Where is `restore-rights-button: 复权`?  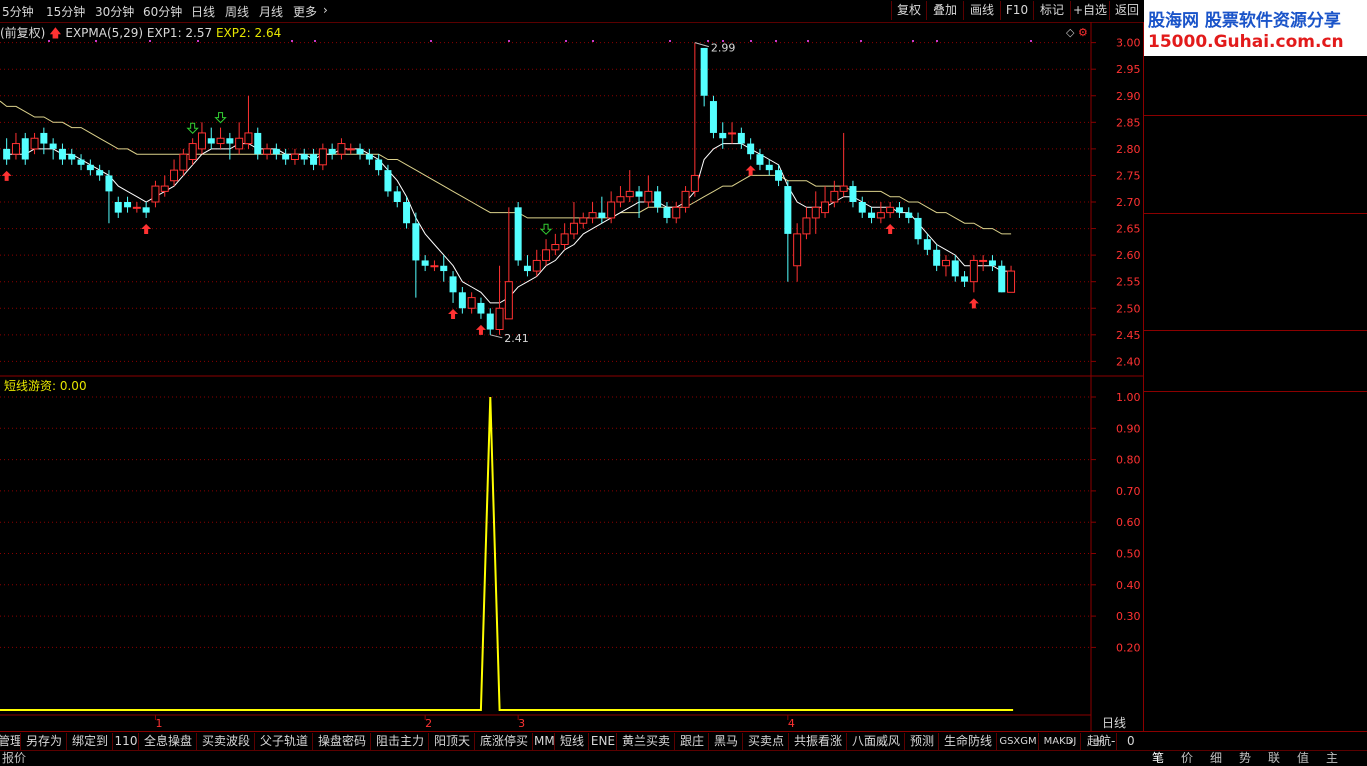 restore-rights-button: 复权 is located at coordinates (908, 10).